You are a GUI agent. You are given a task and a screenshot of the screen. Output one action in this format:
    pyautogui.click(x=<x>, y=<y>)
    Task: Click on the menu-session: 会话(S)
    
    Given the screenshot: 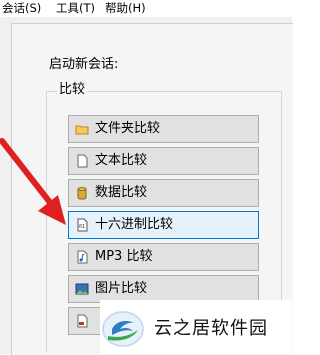 What is the action you would take?
    pyautogui.click(x=21, y=8)
    